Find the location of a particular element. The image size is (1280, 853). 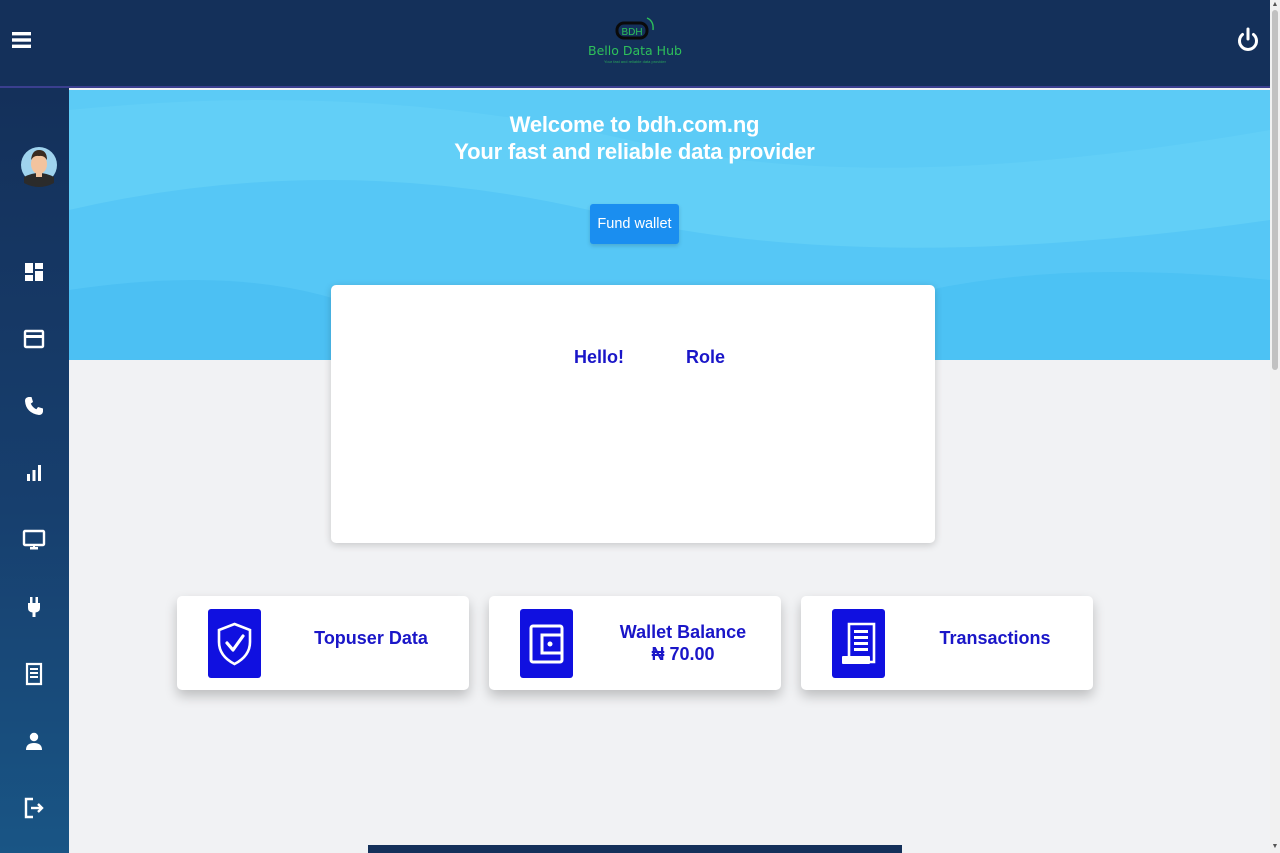

bottom-panel-edge is located at coordinates (635, 849).